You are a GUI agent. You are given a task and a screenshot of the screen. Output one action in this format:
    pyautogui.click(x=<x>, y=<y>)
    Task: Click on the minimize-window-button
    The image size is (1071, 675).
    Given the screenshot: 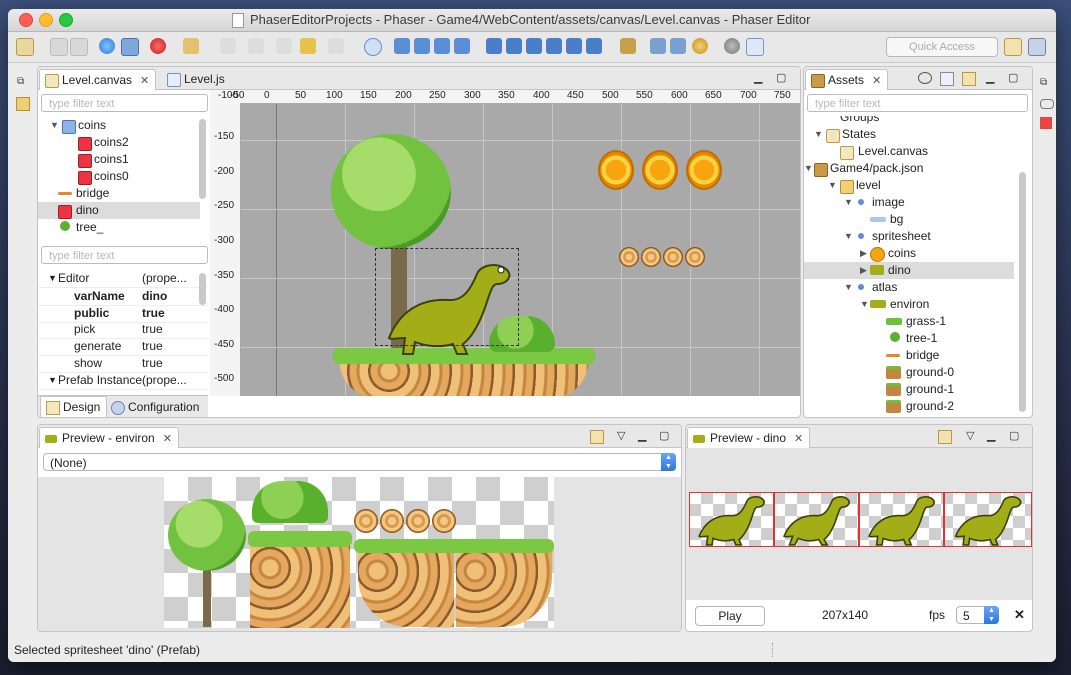 What is the action you would take?
    pyautogui.click(x=46, y=20)
    